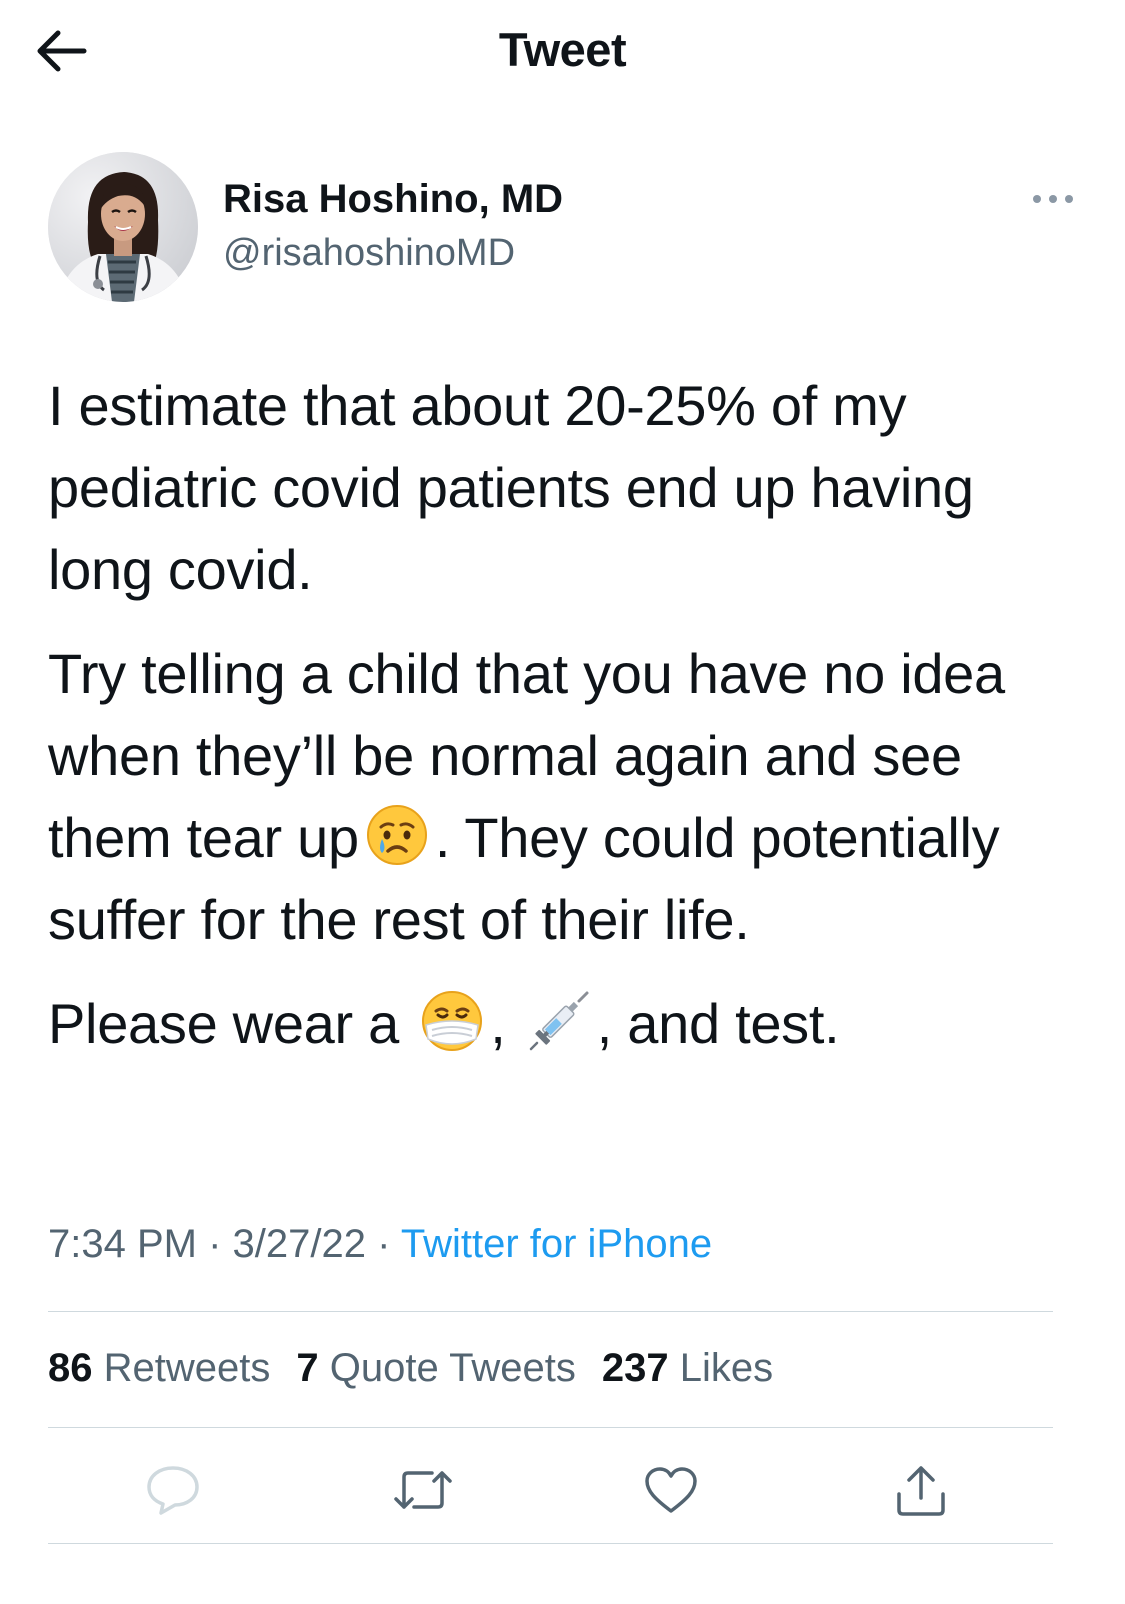 The height and width of the screenshot is (1604, 1125). What do you see at coordinates (559, 1021) in the screenshot?
I see `syringe-emoji` at bounding box center [559, 1021].